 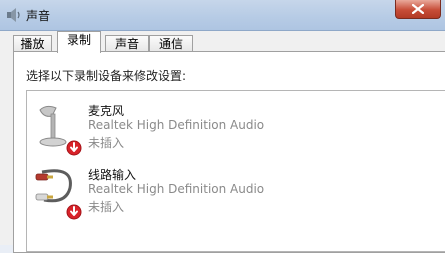 I want to click on close-icon, so click(x=418, y=9).